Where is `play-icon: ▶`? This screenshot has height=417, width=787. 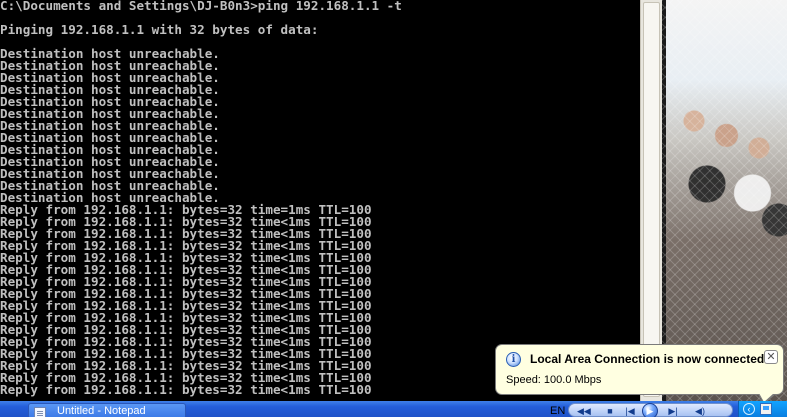
play-icon: ▶ is located at coordinates (650, 410).